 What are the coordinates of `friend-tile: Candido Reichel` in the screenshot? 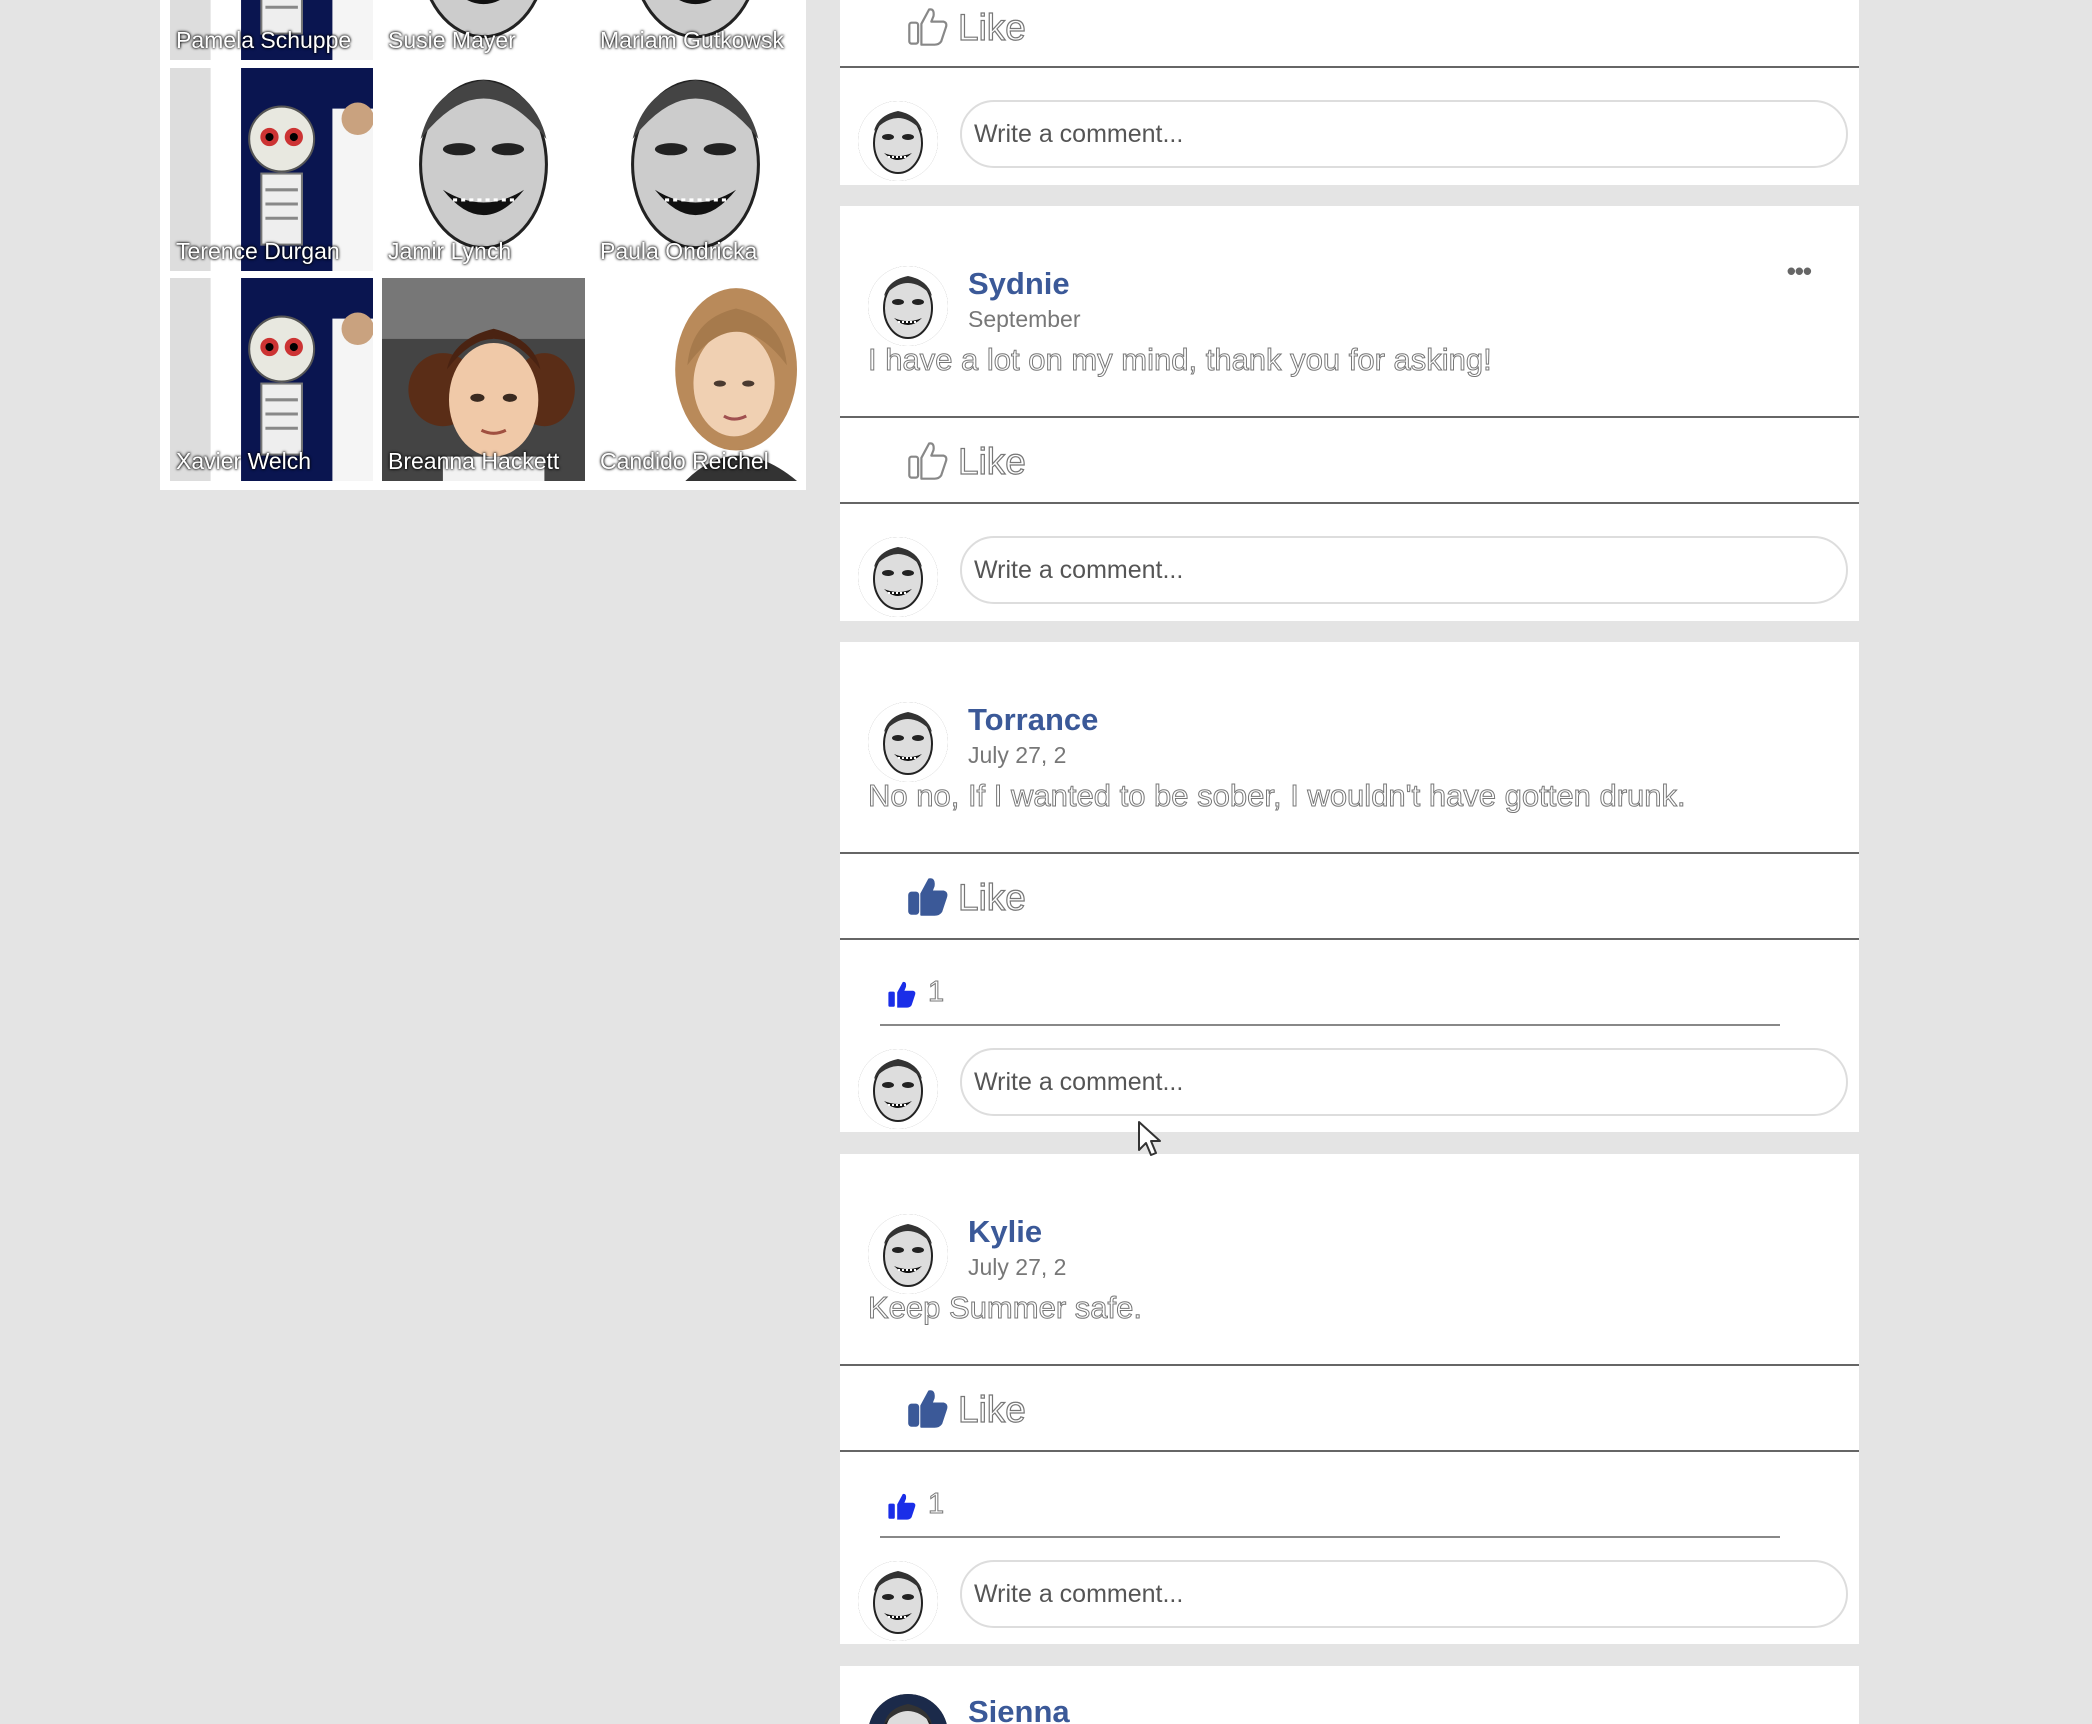 It's located at (695, 379).